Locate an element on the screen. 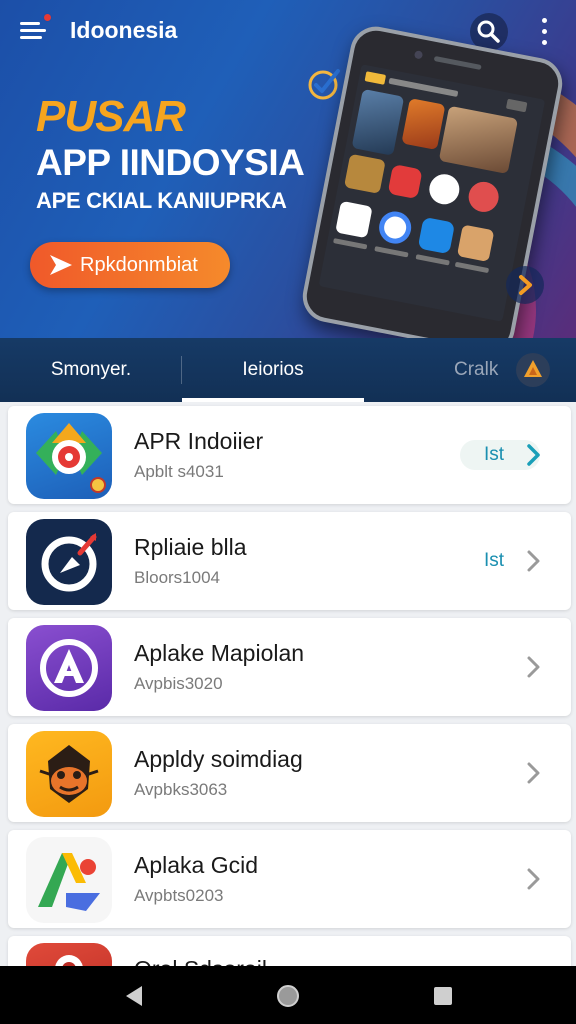 Image resolution: width=576 pixels, height=1024 pixels. home-icon is located at coordinates (288, 996).